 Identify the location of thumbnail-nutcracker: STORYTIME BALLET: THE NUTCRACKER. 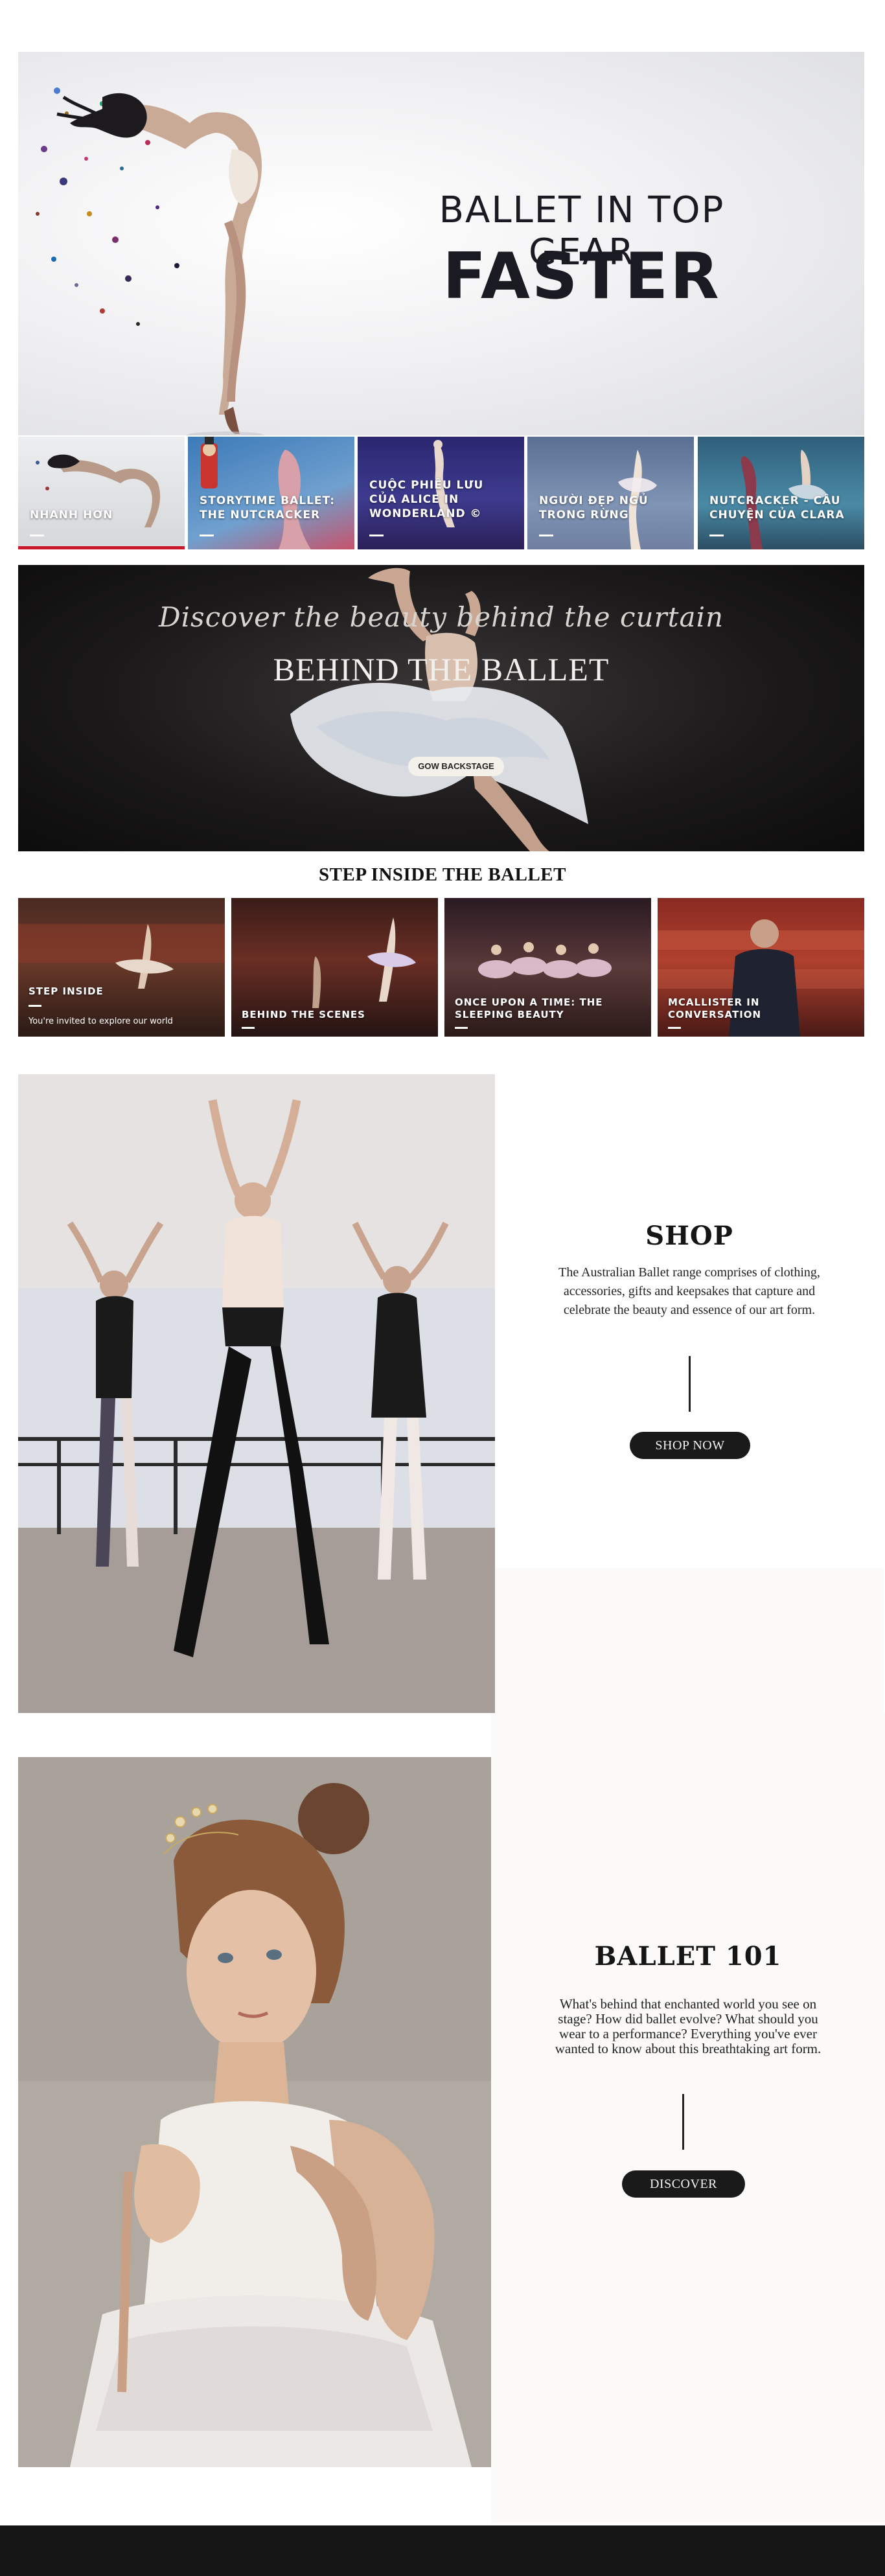
(271, 493).